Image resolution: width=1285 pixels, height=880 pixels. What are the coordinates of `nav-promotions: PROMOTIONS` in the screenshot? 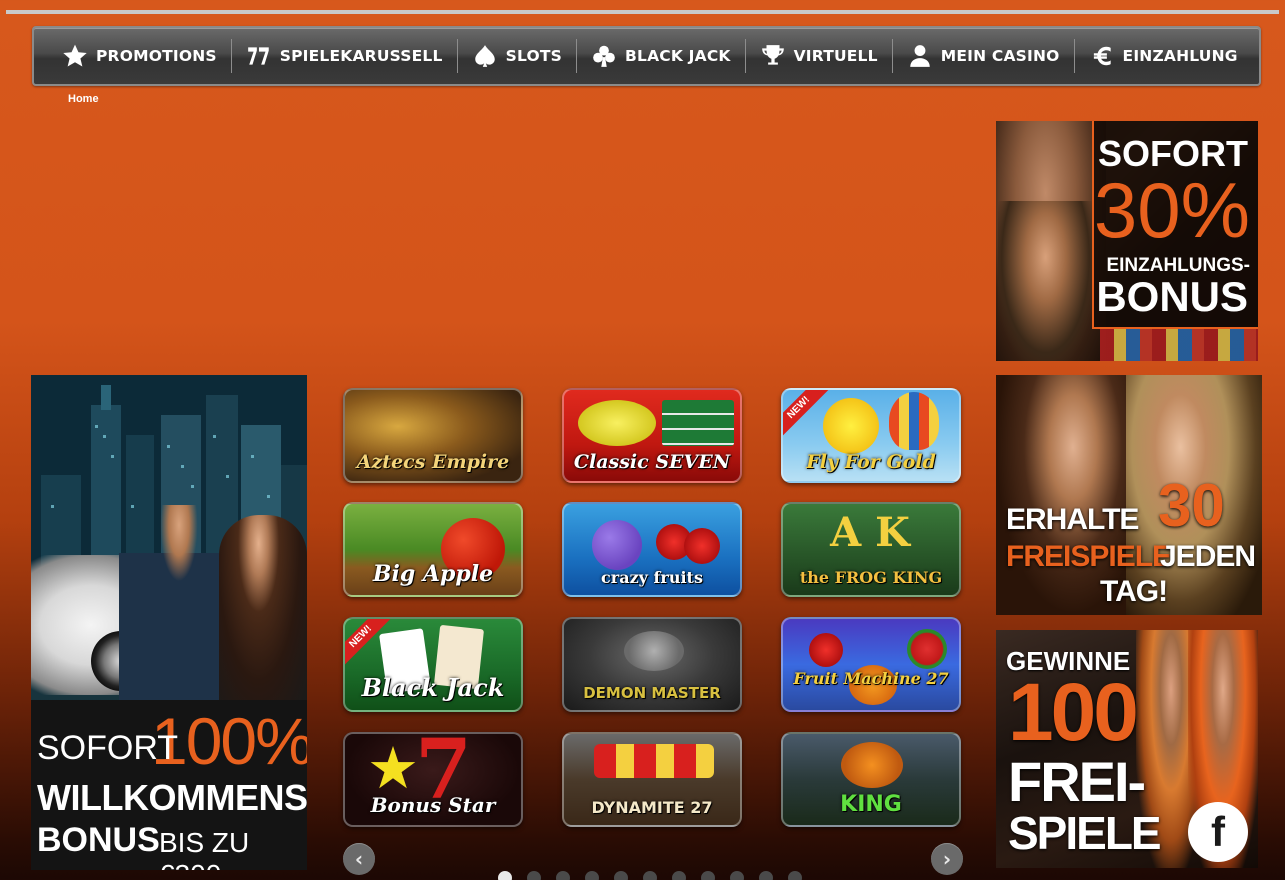 It's located at (145, 56).